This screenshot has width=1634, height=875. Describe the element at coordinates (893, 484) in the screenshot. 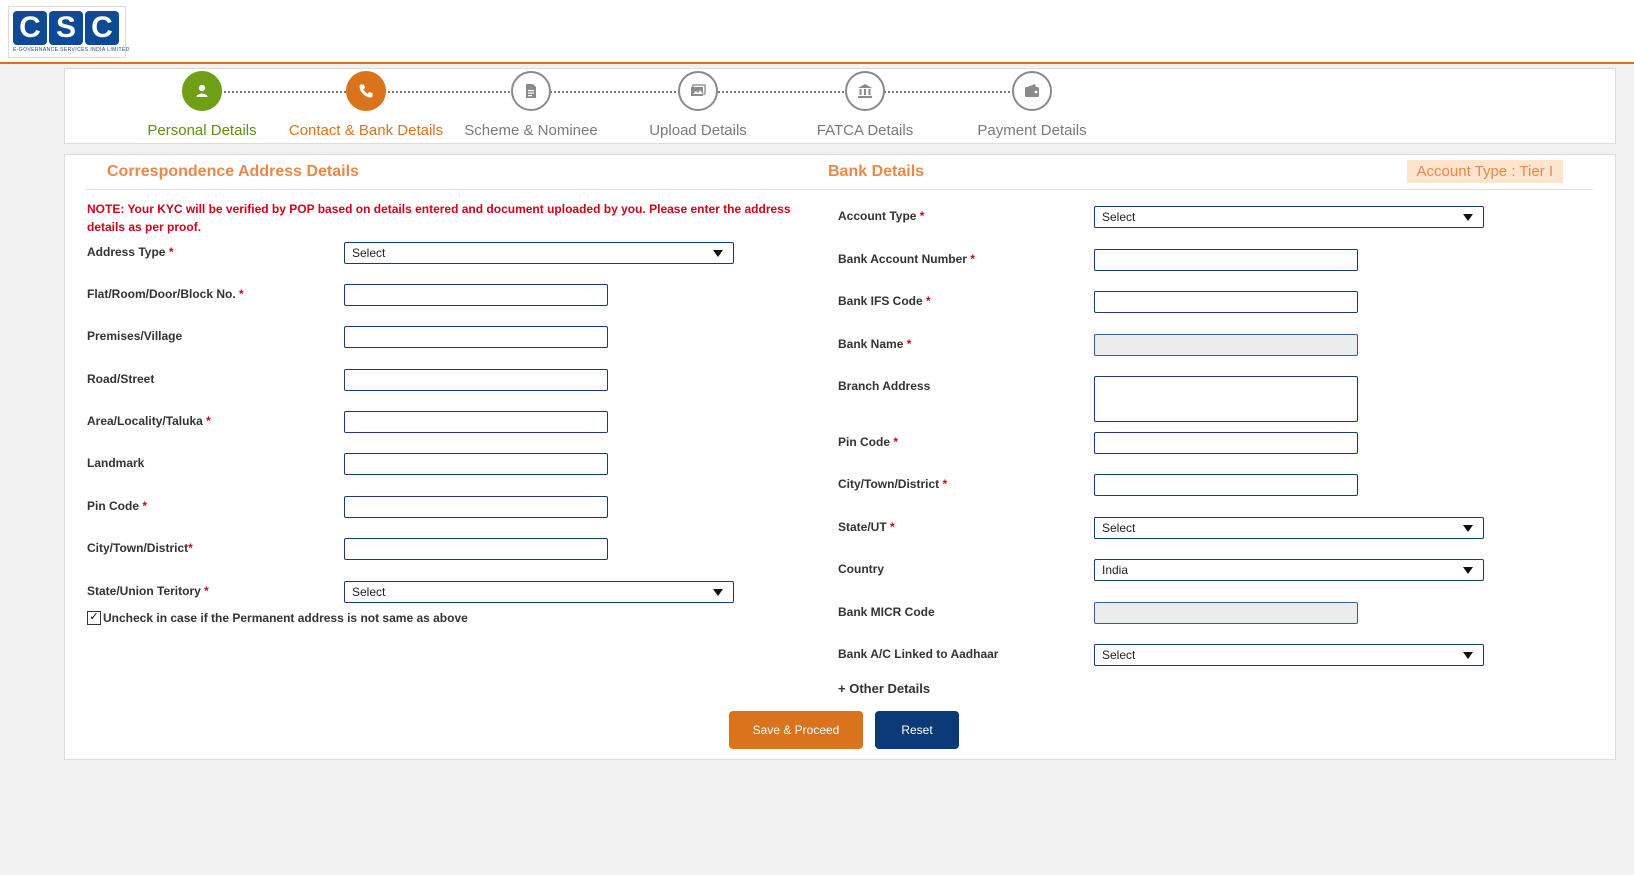

I see `bank-city-label: City/Town/District *` at that location.